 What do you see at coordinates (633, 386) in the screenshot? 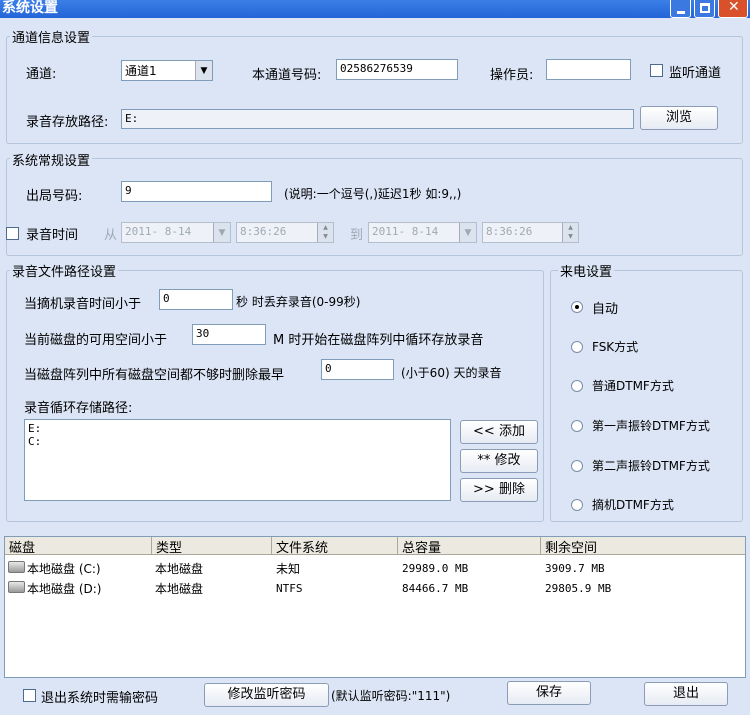
I see `radio-dtmf-label: 普通DTMF方式` at bounding box center [633, 386].